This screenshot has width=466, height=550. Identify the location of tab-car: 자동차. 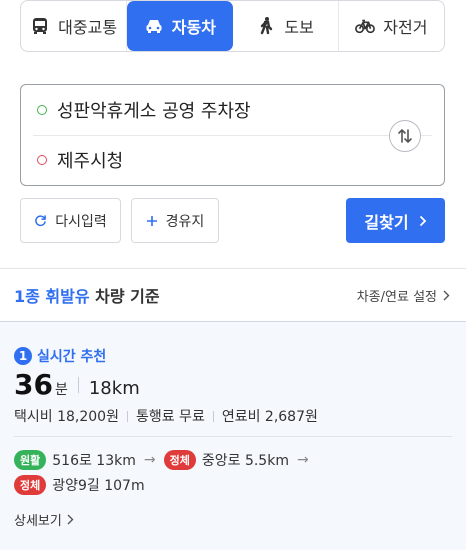
(180, 26).